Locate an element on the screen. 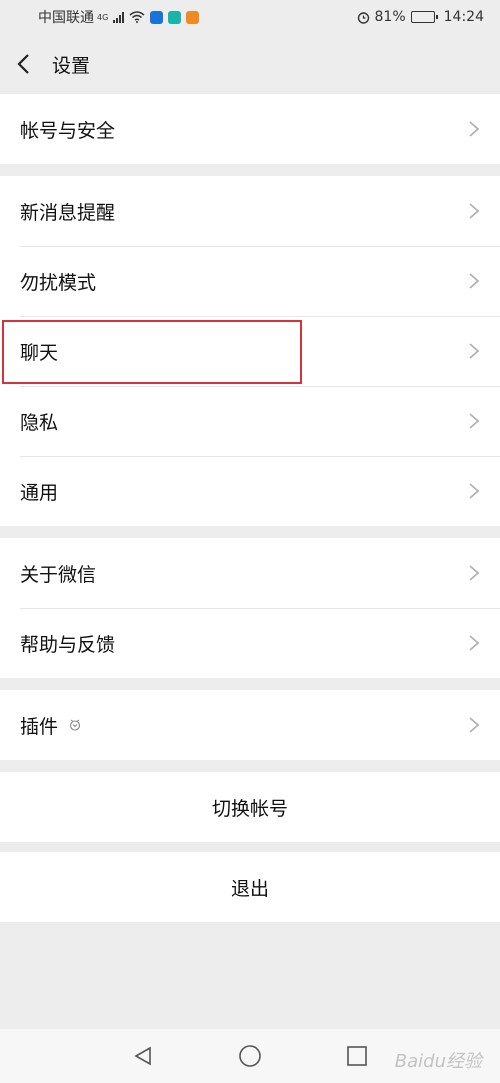 This screenshot has height=1083, width=500. settings-item-help-feedback: 帮助与反馈 is located at coordinates (250, 643).